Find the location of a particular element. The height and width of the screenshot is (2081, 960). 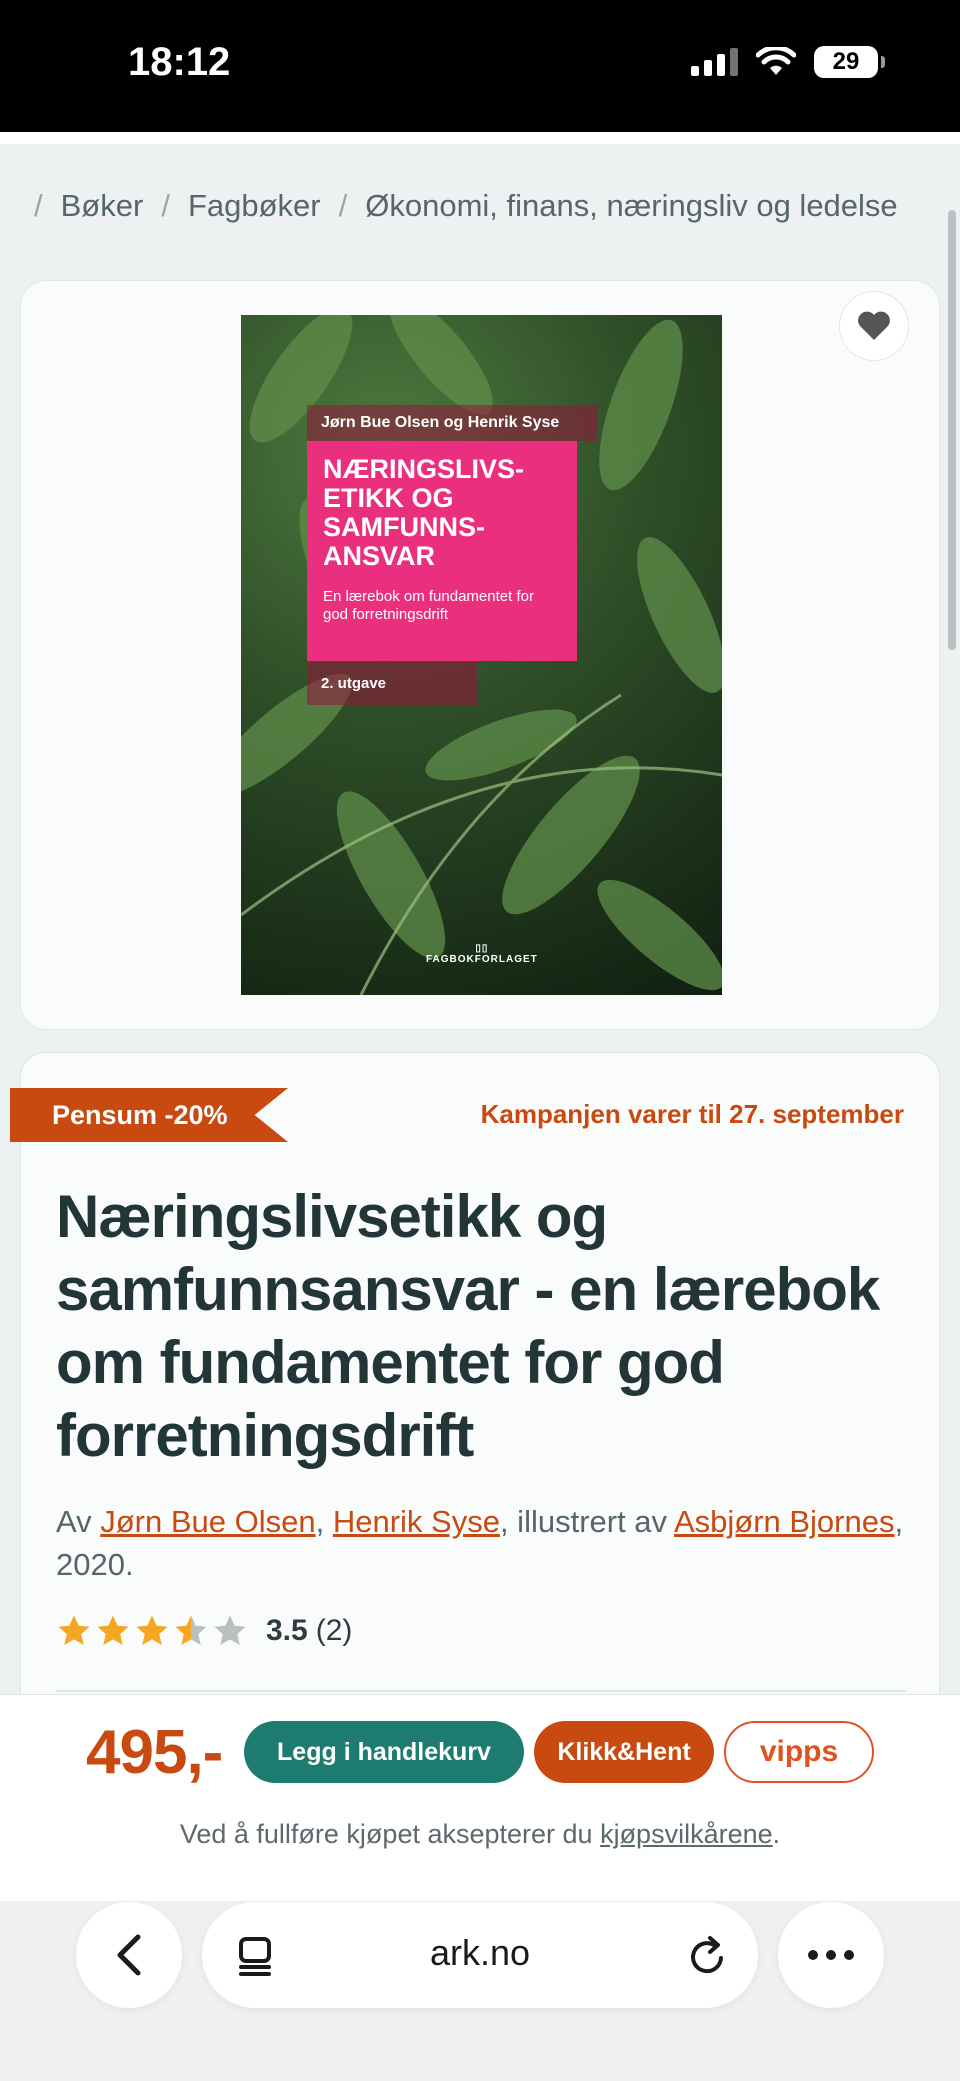

status-bar: 18:12 29 is located at coordinates (480, 66).